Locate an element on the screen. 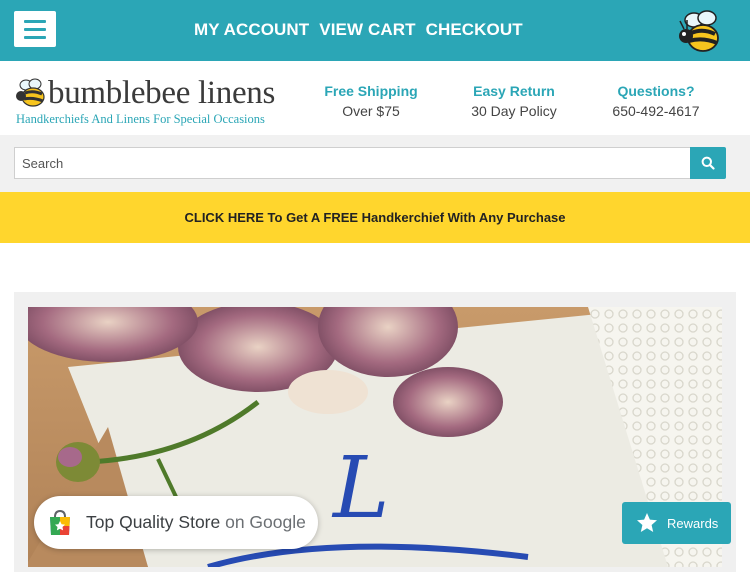  logo-title: bumblebee linens is located at coordinates (162, 93).